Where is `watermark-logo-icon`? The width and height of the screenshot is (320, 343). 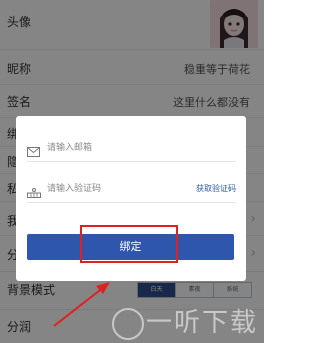 watermark-logo-icon is located at coordinates (128, 324).